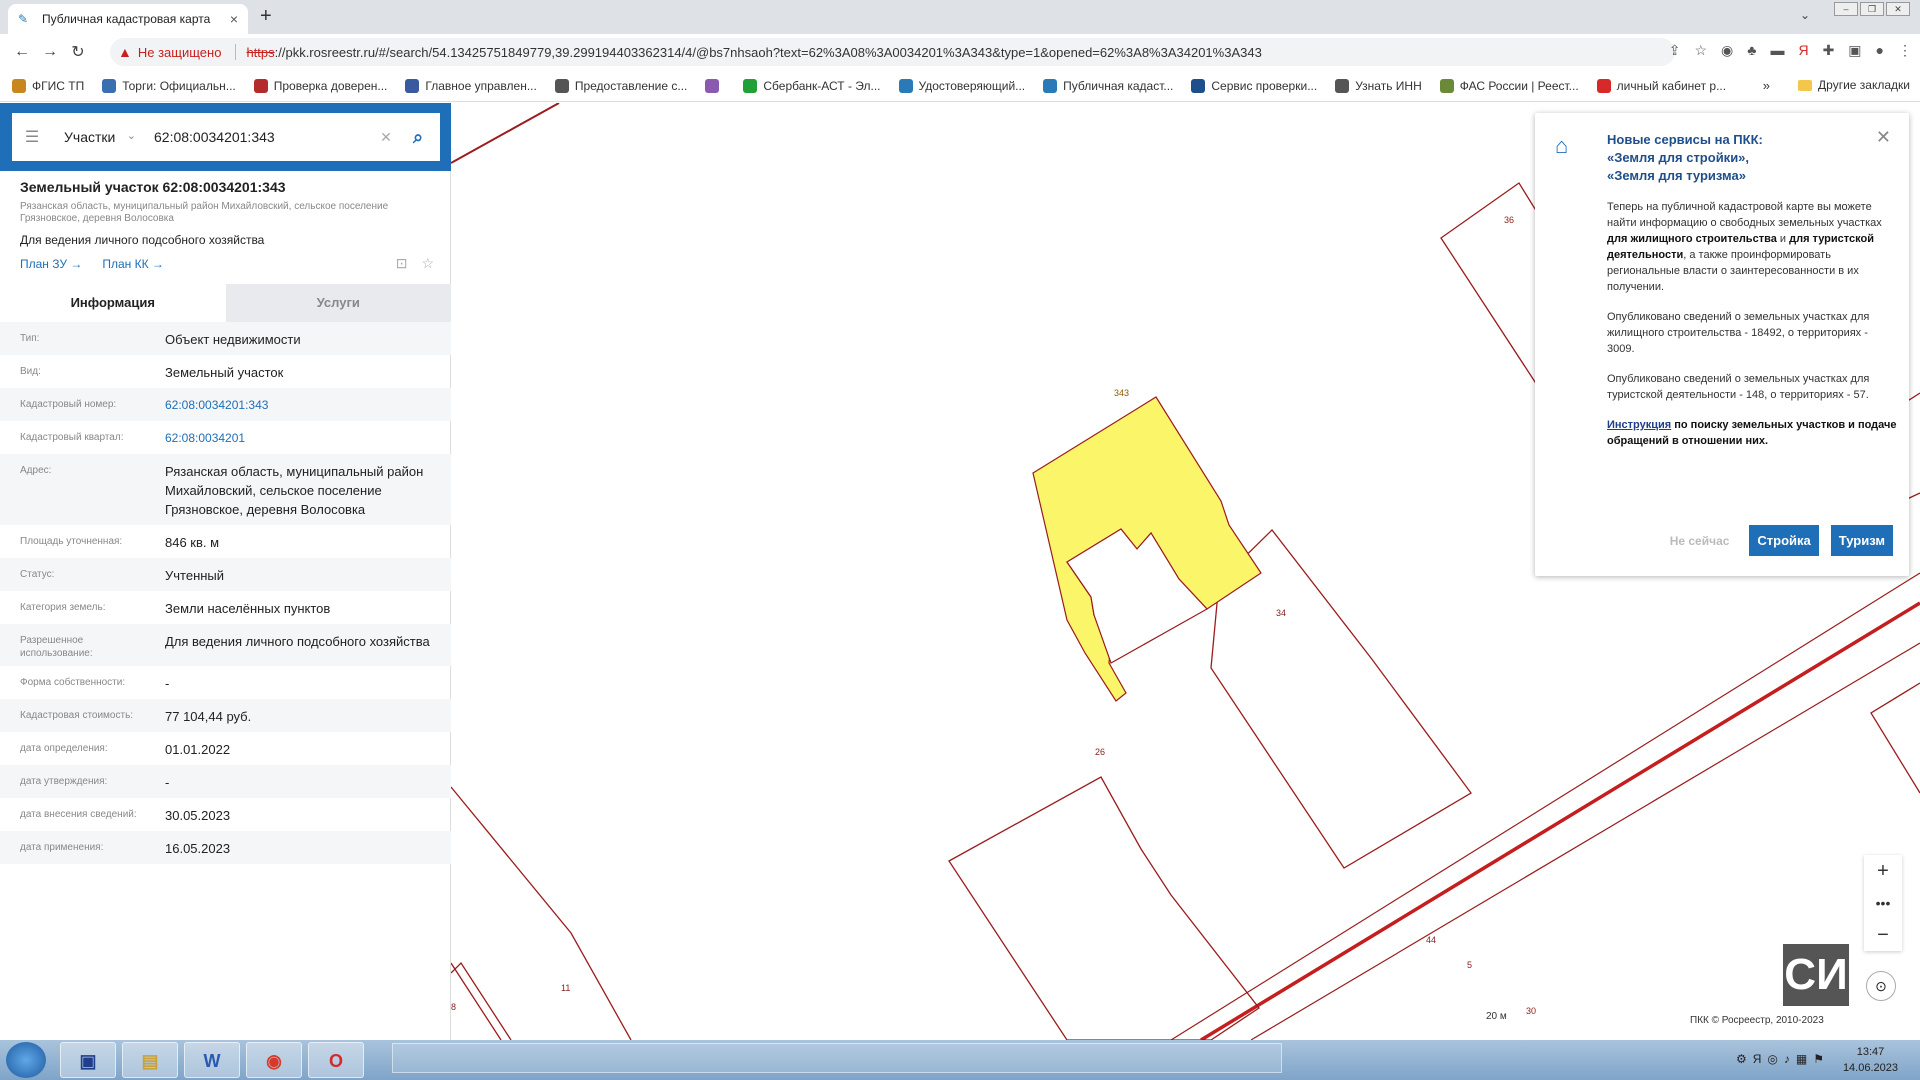  What do you see at coordinates (48, 85) in the screenshot?
I see `bookmark-item: ФГИС ТП` at bounding box center [48, 85].